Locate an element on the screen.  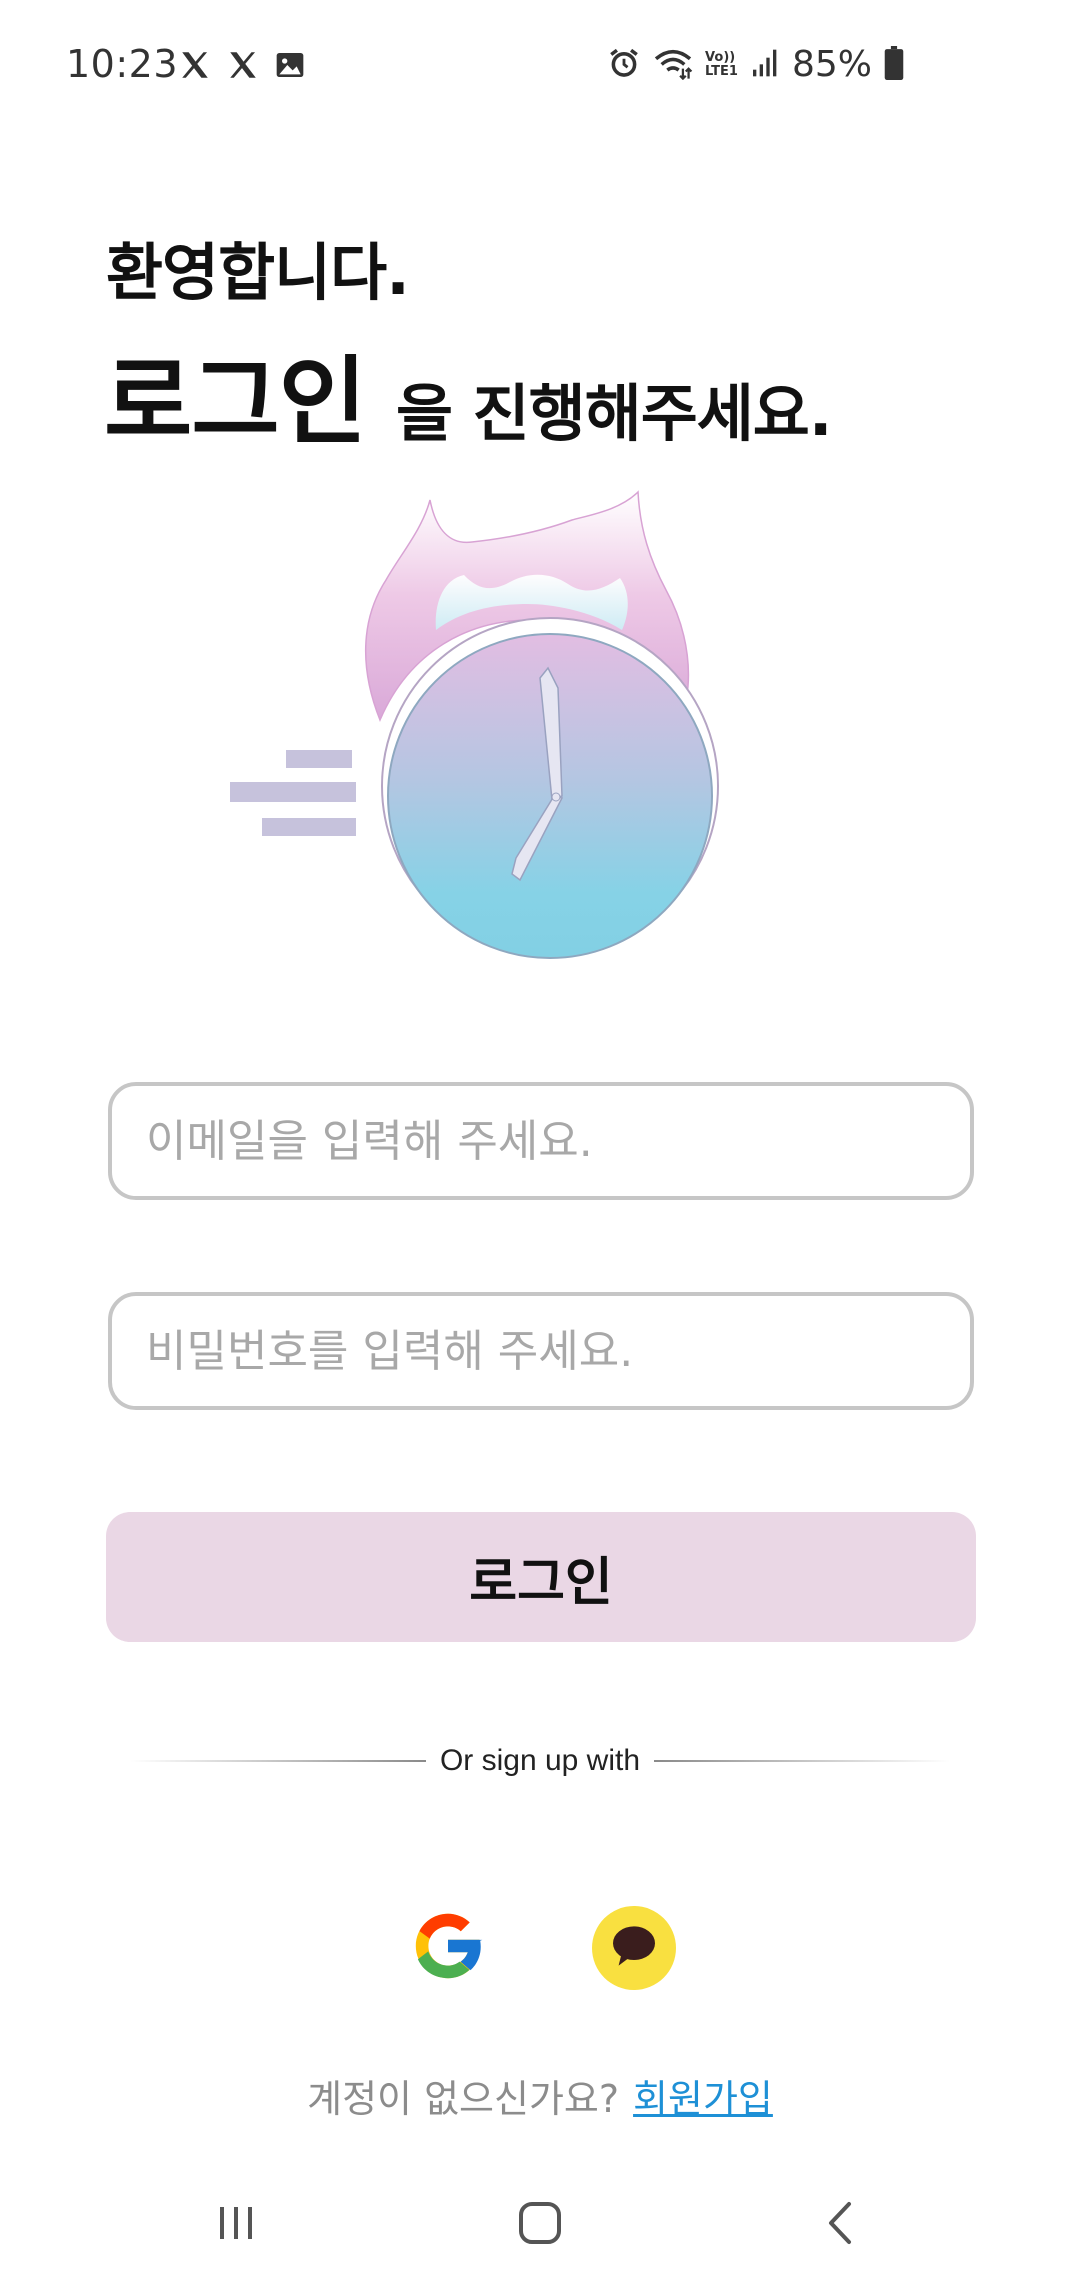
divider-line-right is located at coordinates (802, 1761).